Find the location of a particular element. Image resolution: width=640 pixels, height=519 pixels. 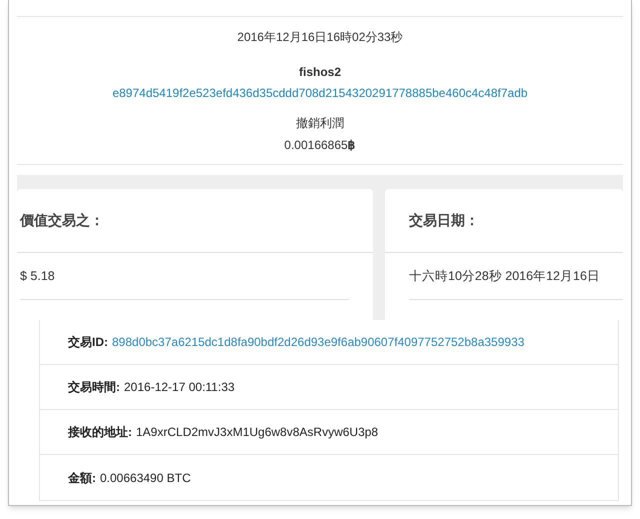

detail-label: 接收的地址: is located at coordinates (100, 432).